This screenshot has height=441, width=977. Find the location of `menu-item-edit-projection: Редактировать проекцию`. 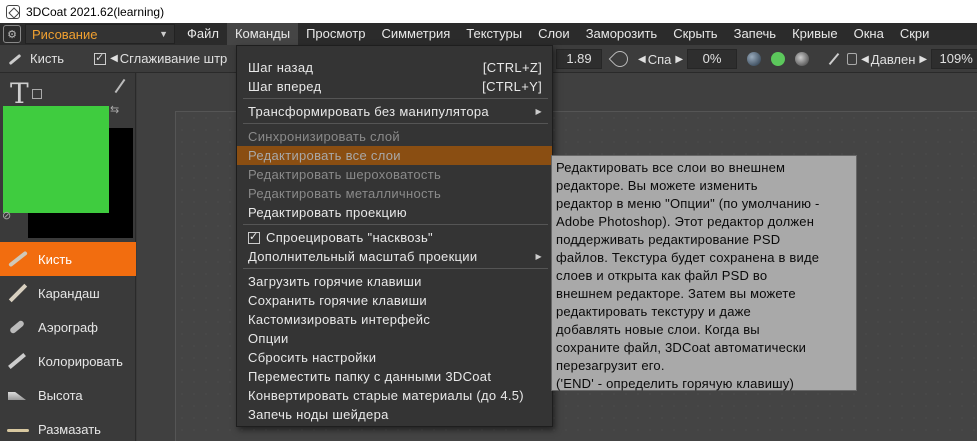

menu-item-edit-projection: Редактировать проекцию is located at coordinates (394, 212).